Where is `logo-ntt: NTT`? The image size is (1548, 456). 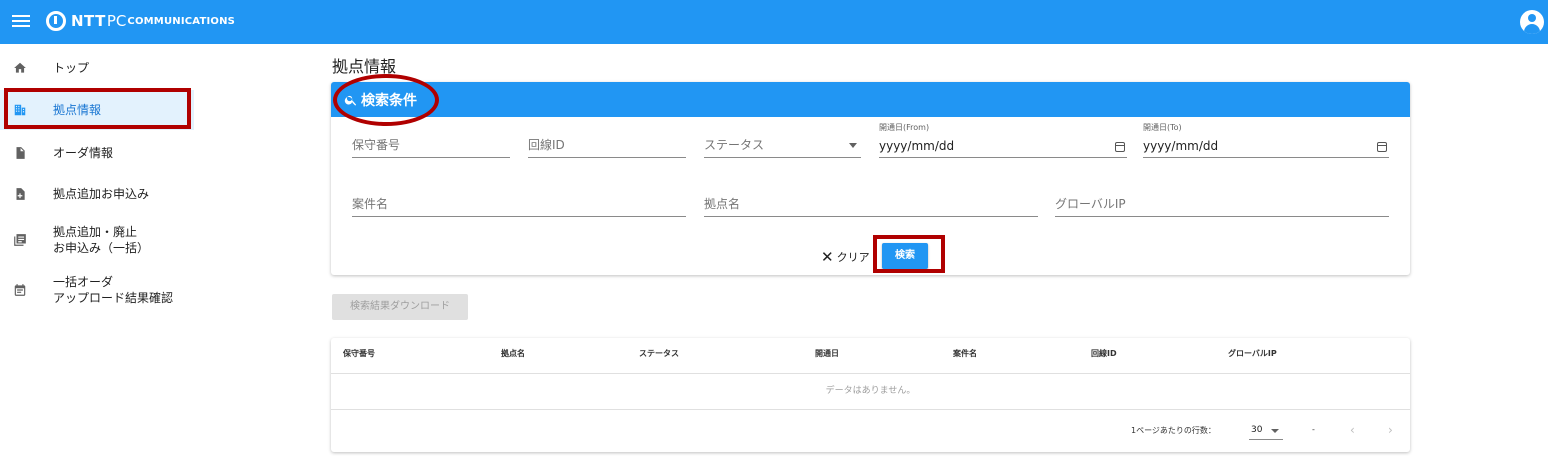
logo-ntt: NTT is located at coordinates (88, 21).